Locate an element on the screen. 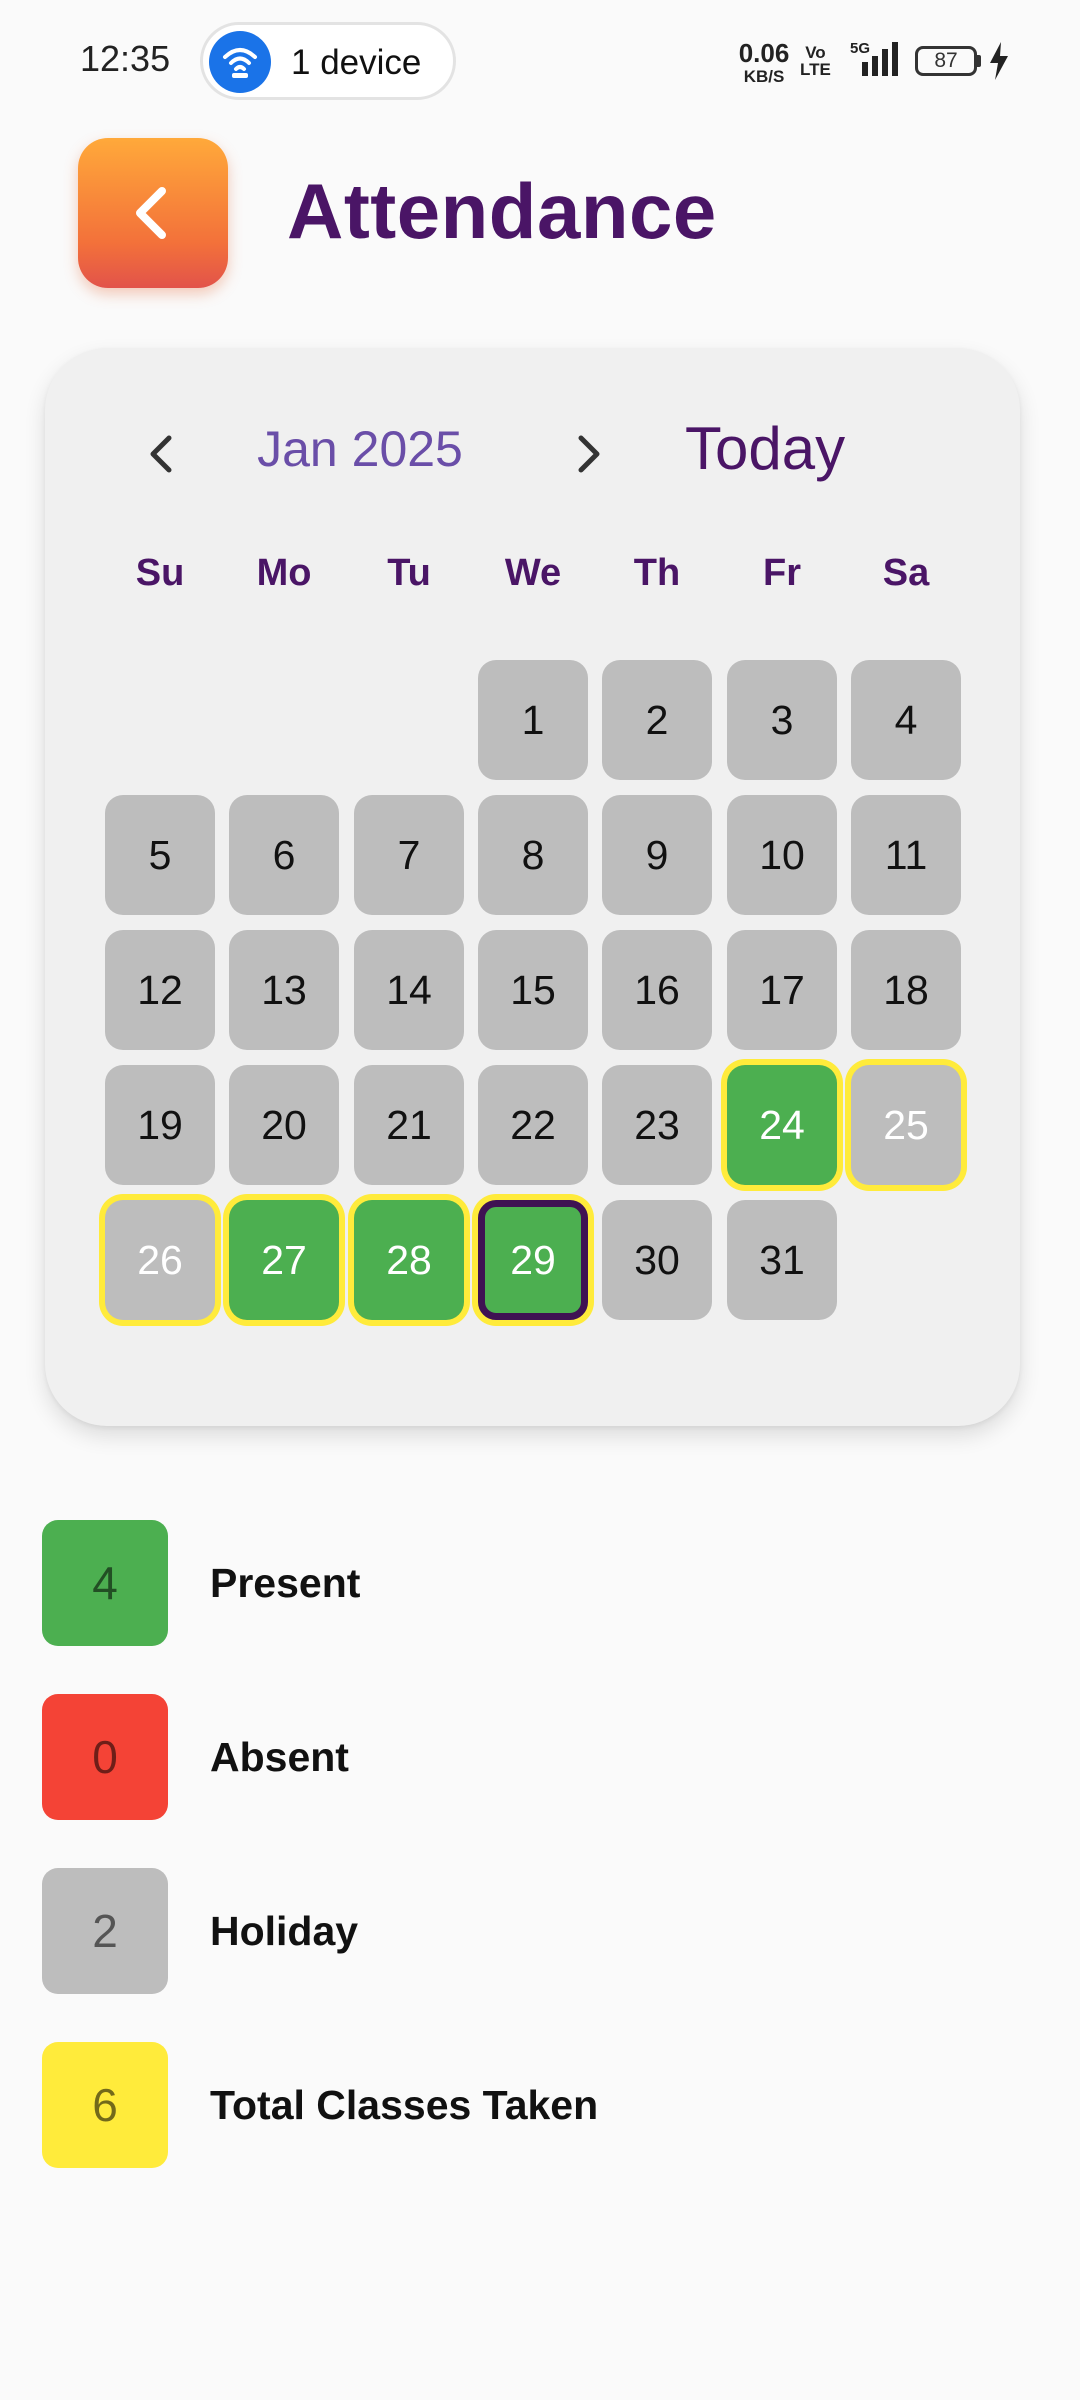 The image size is (1080, 2400). status-bar: 12:35 1 device 0.06 KB/S Vo LTE 5G 87 is located at coordinates (540, 62).